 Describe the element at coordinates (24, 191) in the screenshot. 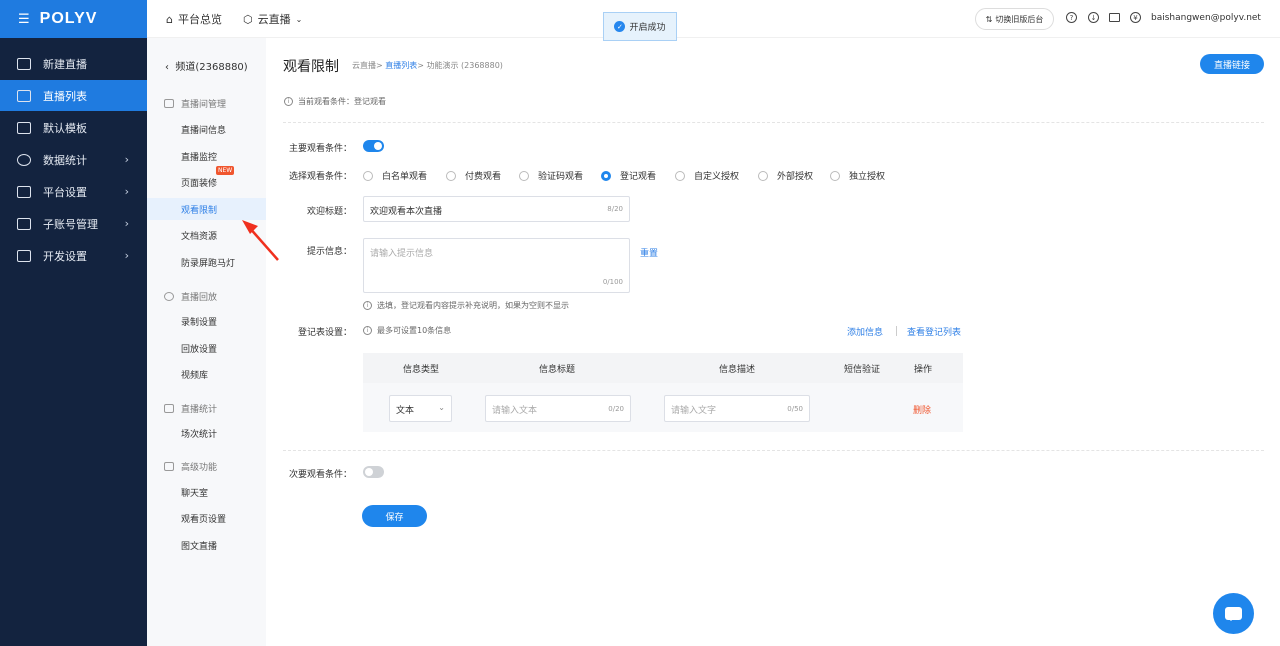

I see `layers-icon` at that location.